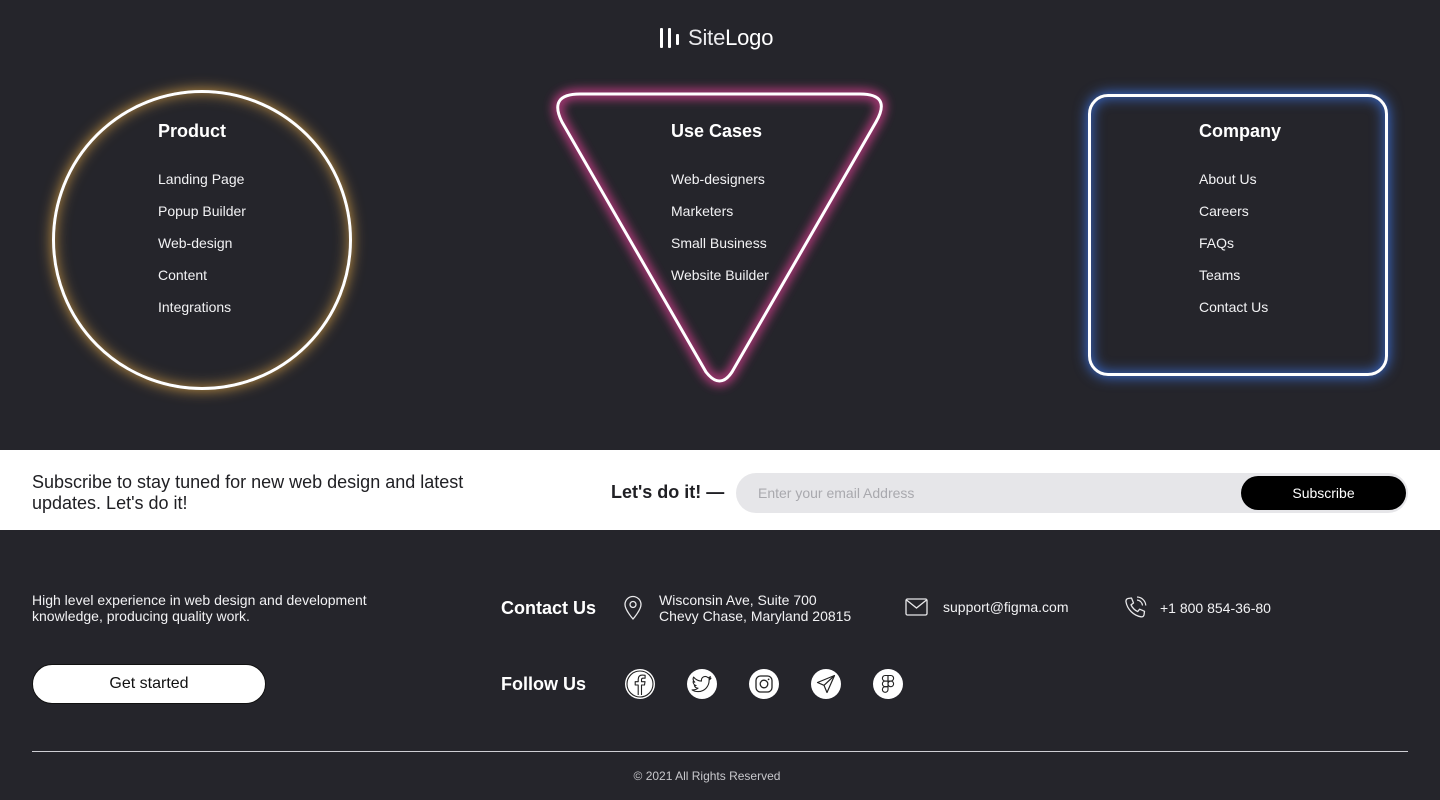  What do you see at coordinates (717, 131) in the screenshot?
I see `use-cases-heading: Use Cases` at bounding box center [717, 131].